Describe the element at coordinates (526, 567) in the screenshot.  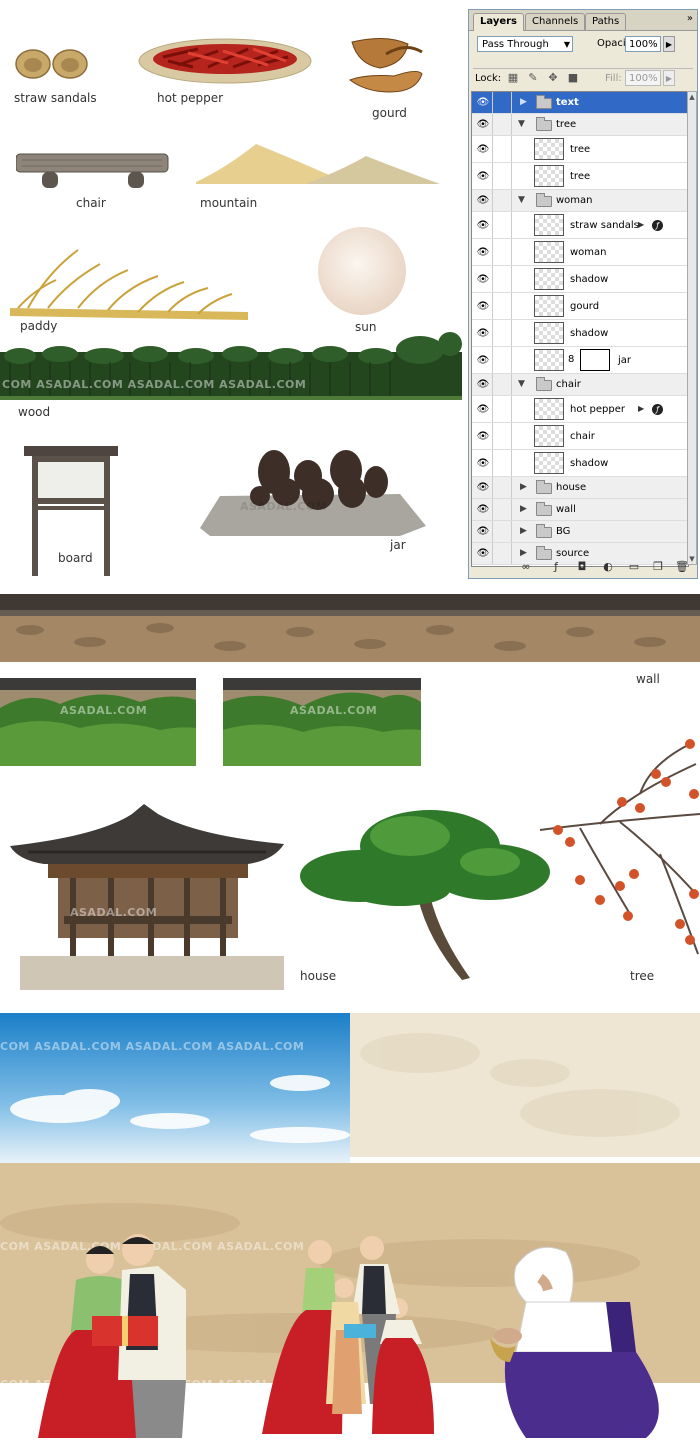
I see `link-layers-icon: ∞` at that location.